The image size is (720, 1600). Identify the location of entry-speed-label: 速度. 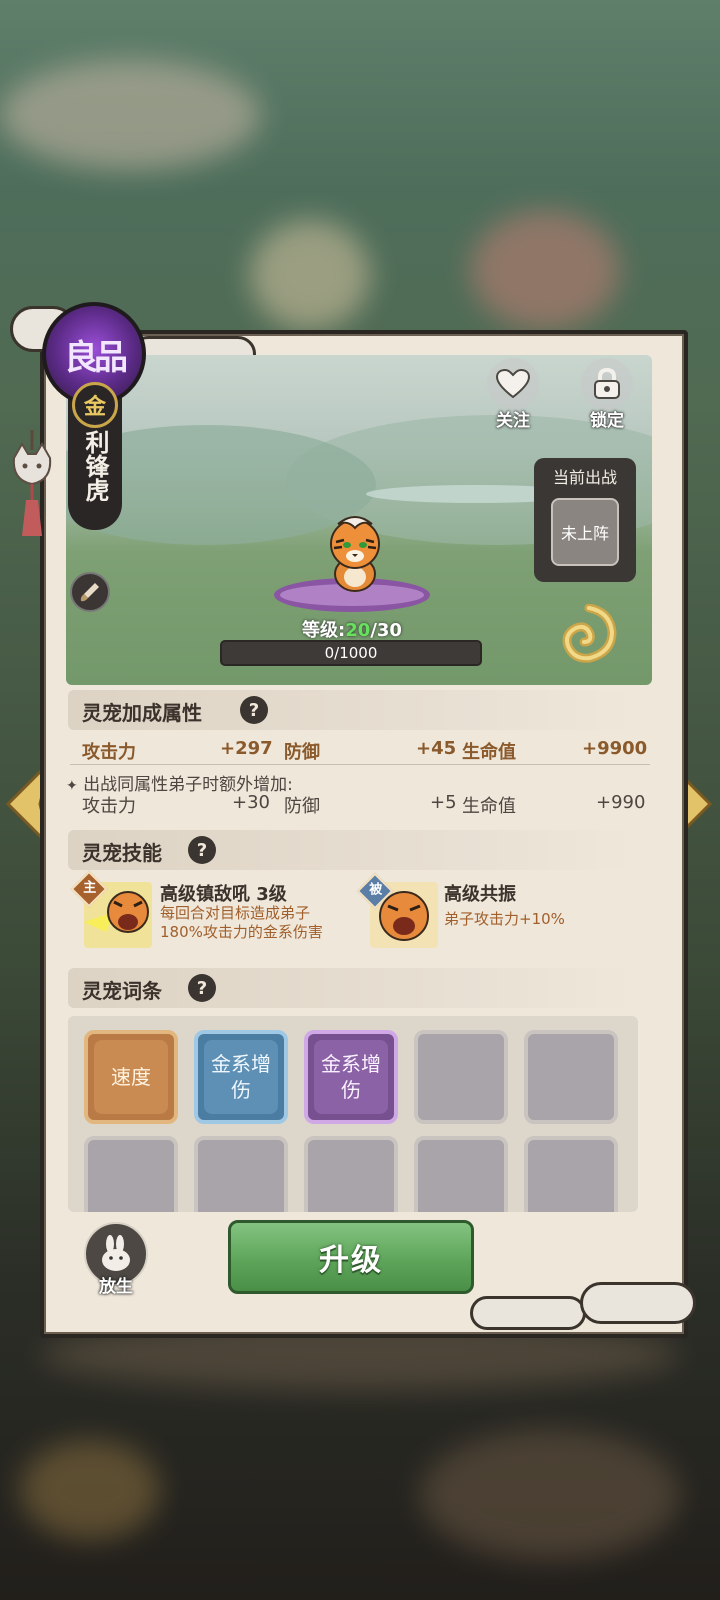
(131, 1077).